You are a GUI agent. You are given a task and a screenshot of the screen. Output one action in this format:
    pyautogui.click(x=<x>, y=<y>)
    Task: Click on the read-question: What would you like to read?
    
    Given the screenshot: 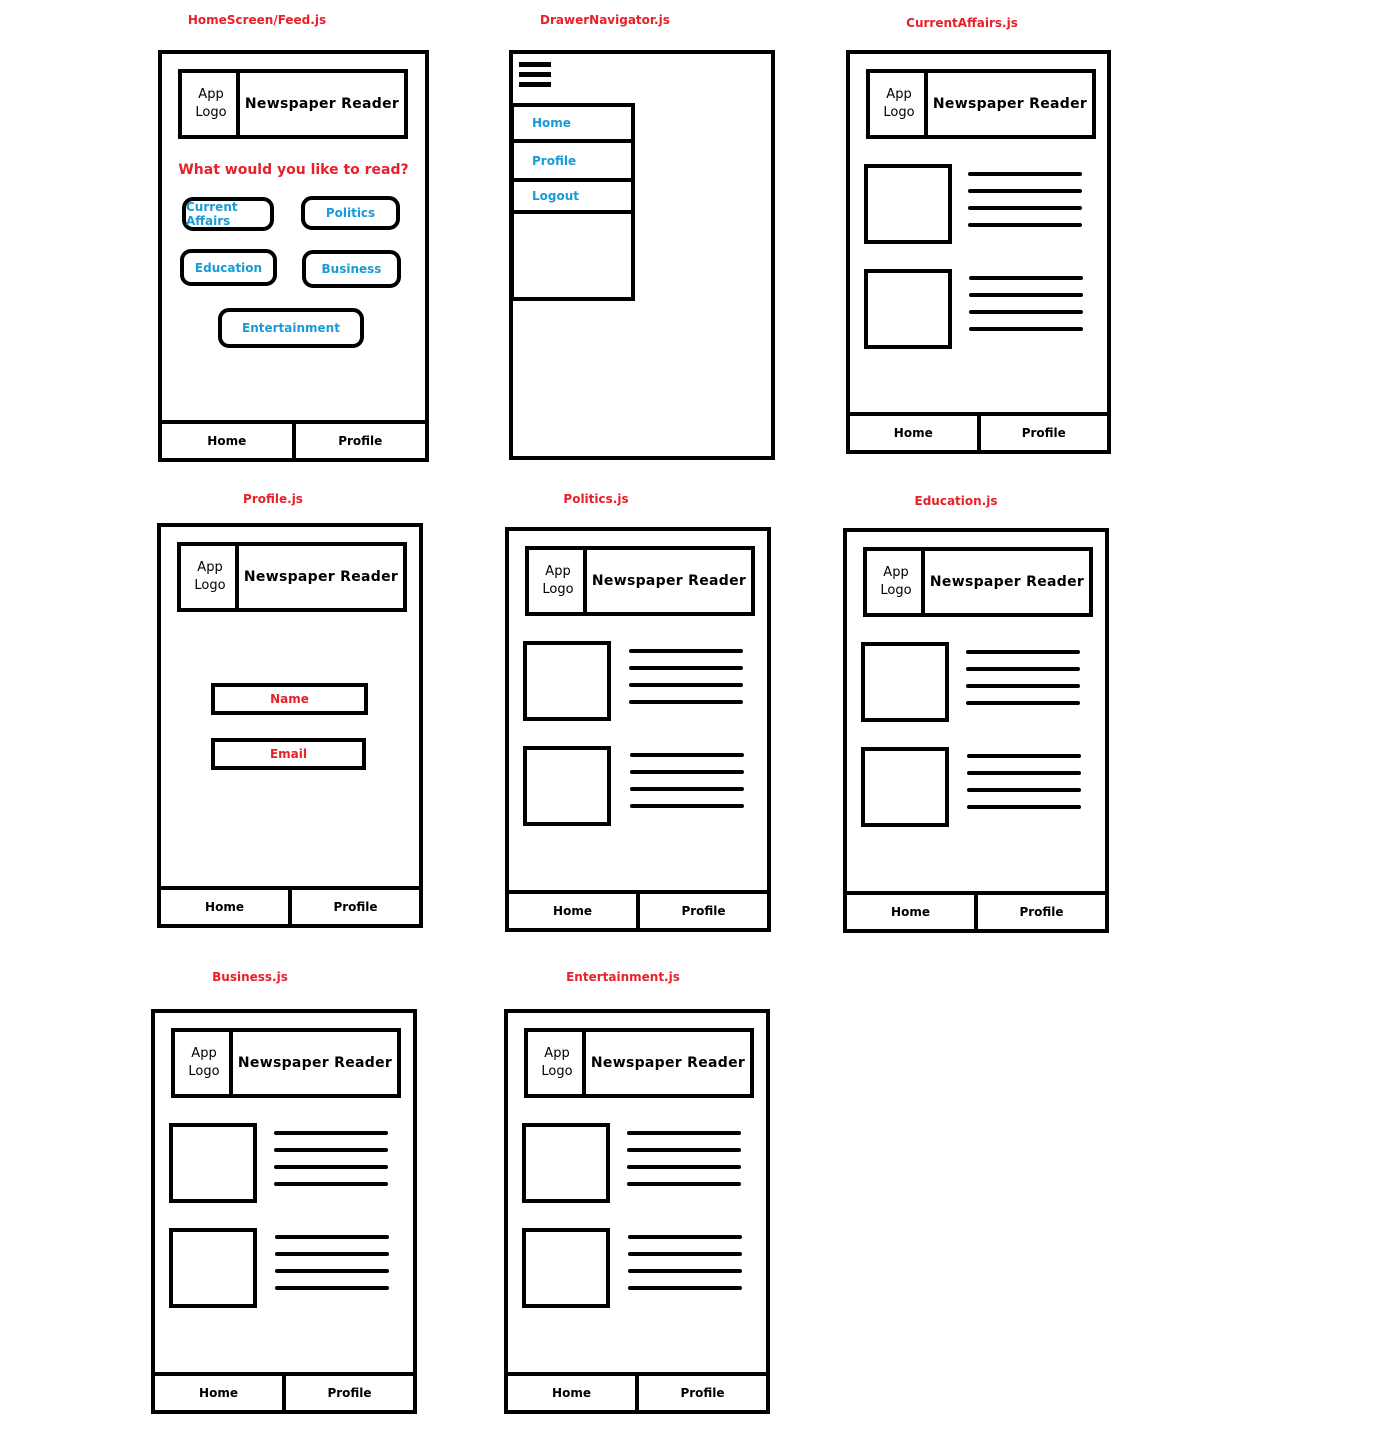 What is the action you would take?
    pyautogui.click(x=293, y=170)
    